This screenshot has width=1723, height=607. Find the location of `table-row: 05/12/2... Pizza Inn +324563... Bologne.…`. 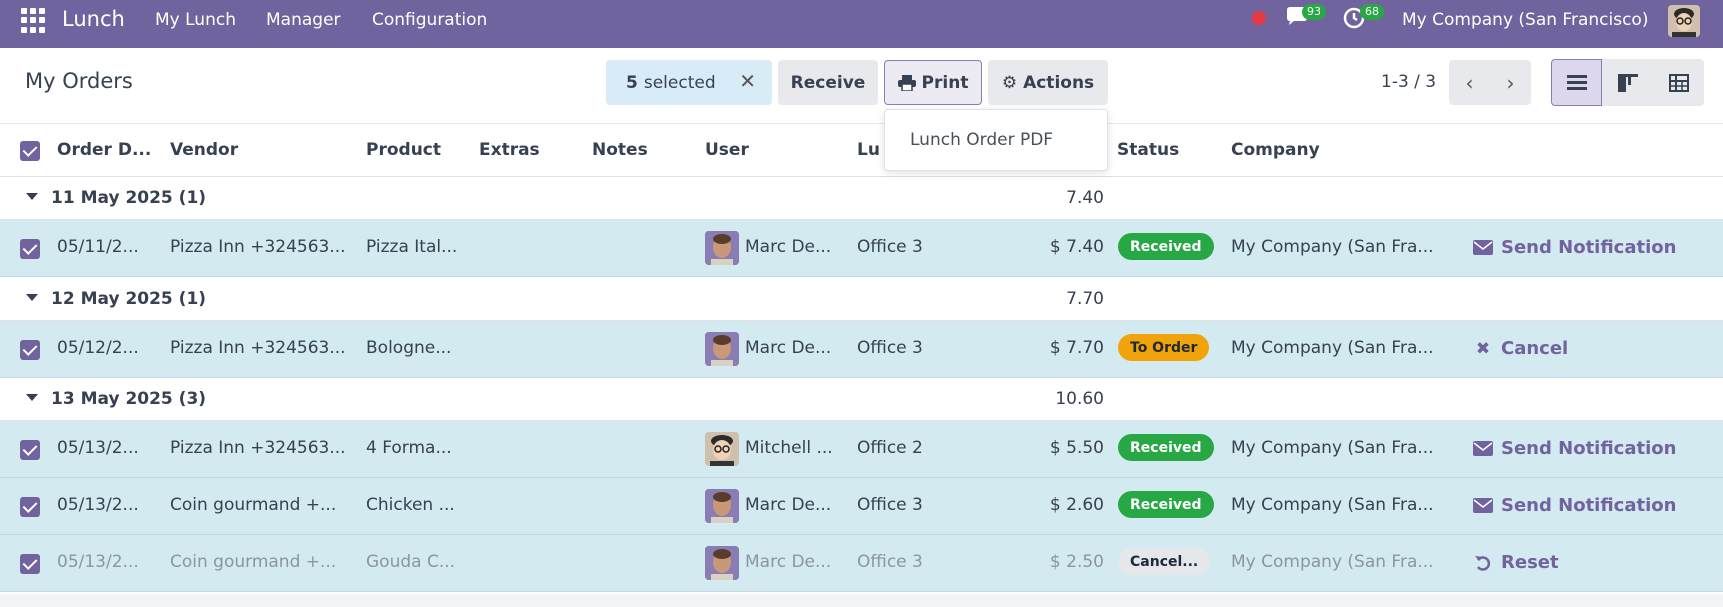

table-row: 05/12/2... Pizza Inn +324563... Bologne.… is located at coordinates (861, 349).